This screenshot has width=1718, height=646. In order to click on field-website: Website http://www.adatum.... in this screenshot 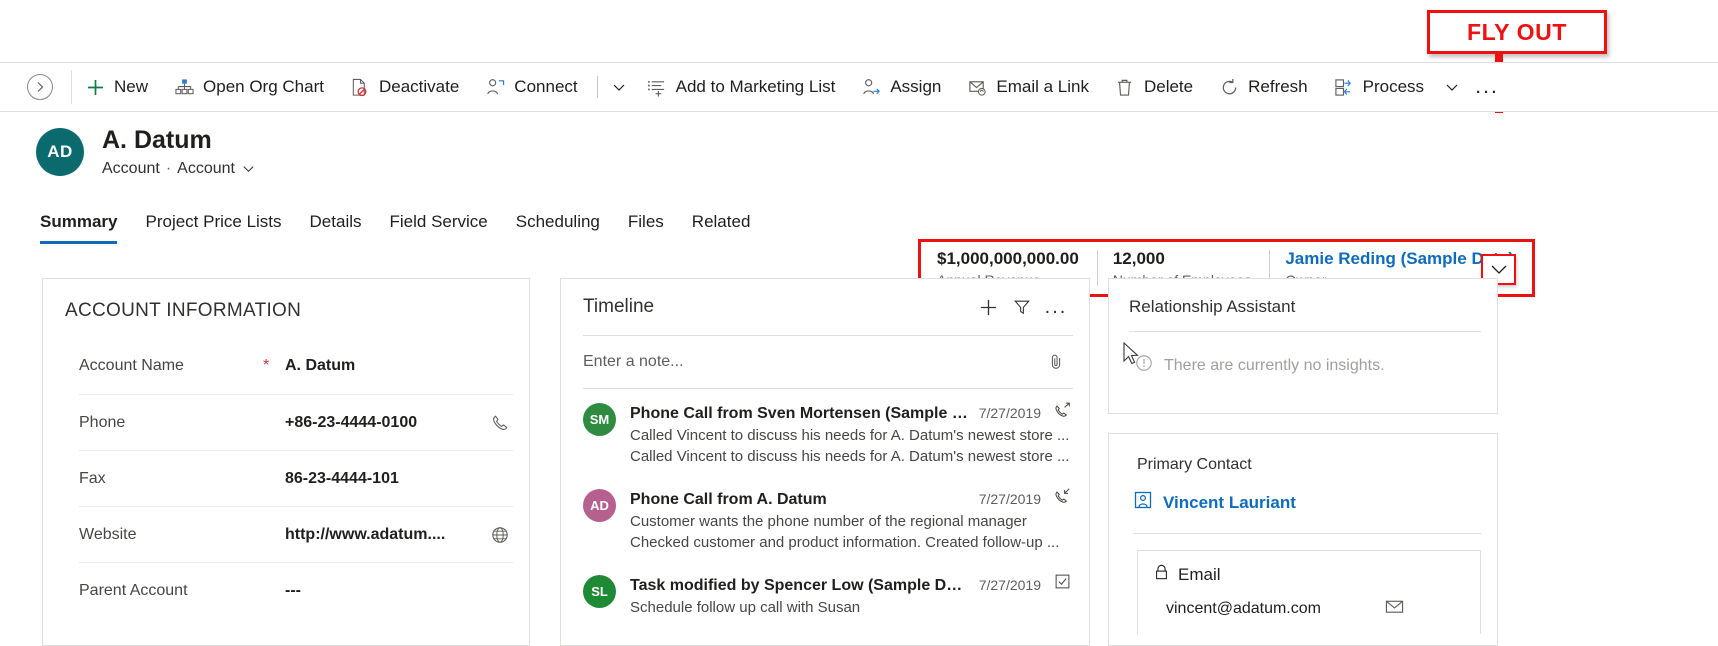, I will do `click(296, 534)`.